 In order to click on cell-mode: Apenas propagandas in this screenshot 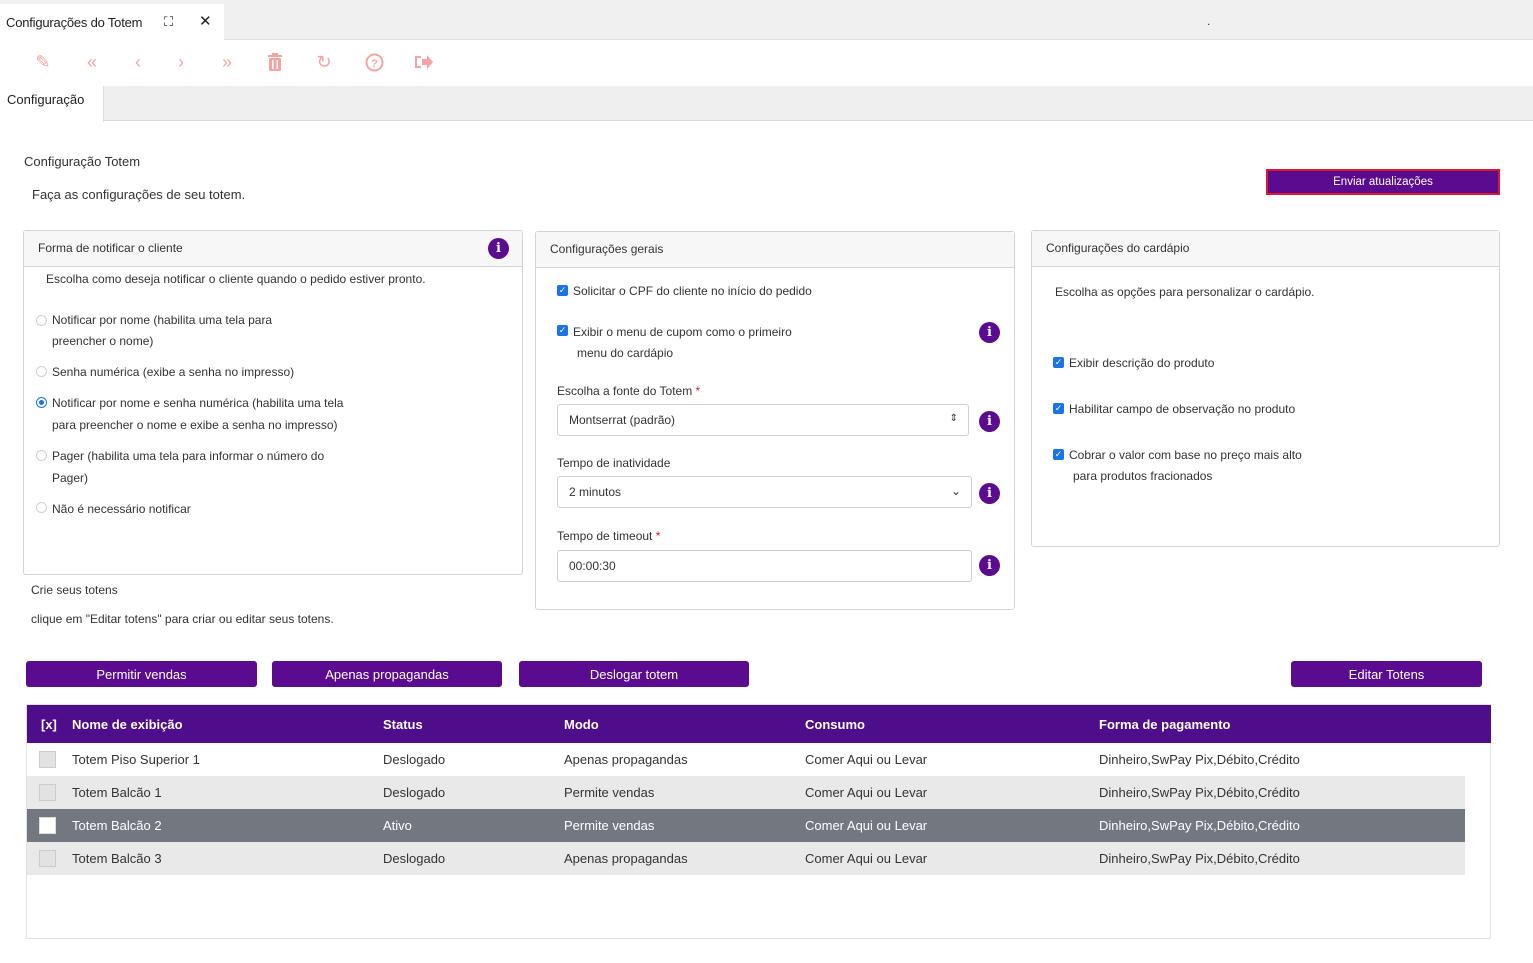, I will do `click(626, 759)`.